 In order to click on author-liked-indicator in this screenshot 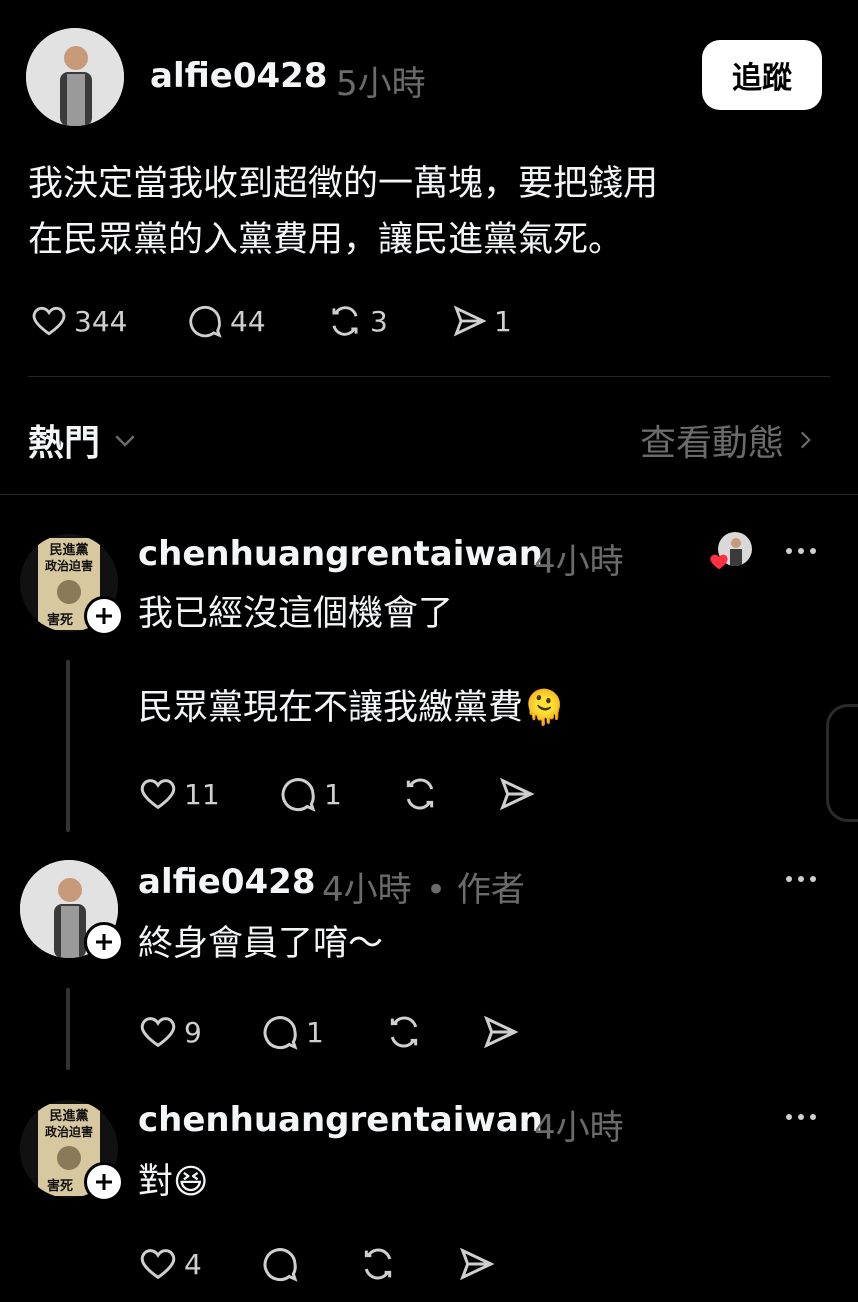, I will do `click(731, 552)`.